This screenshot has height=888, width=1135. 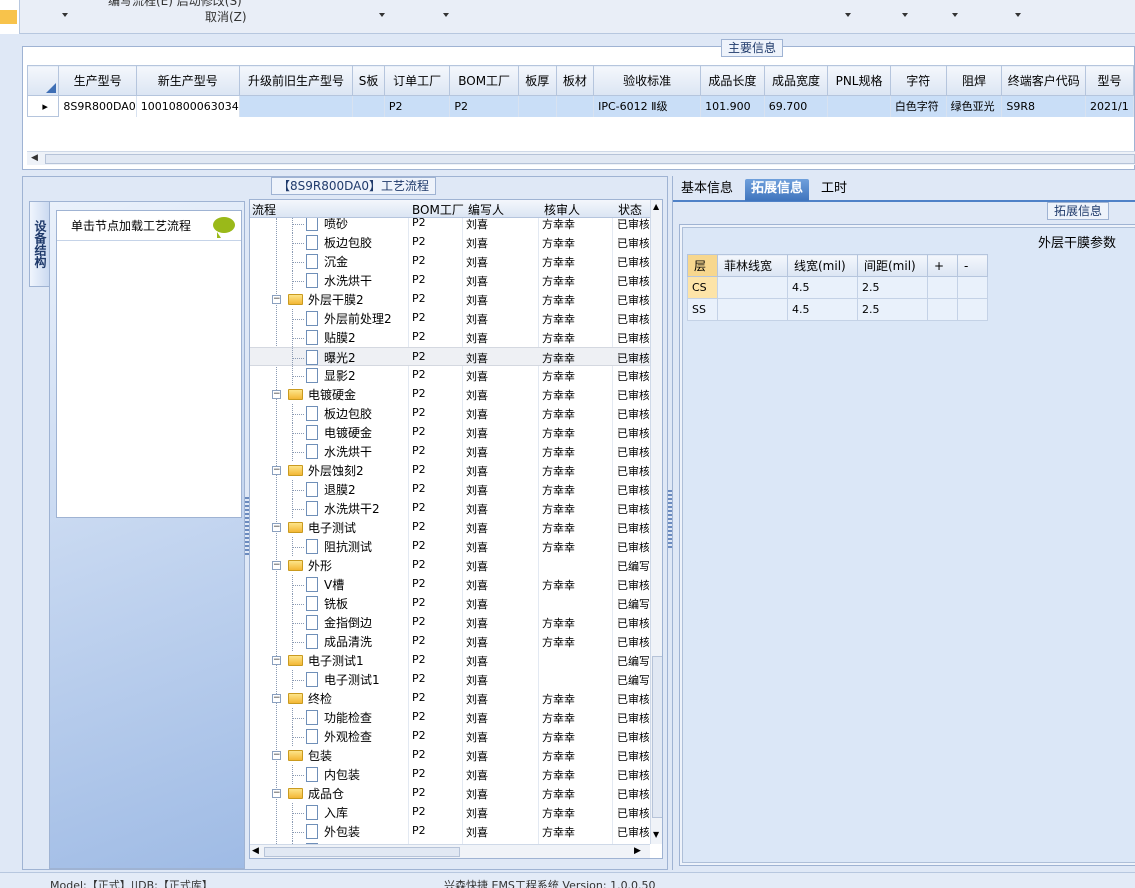 What do you see at coordinates (97, 106) in the screenshot?
I see `table-cell: 8S9R800DA0` at bounding box center [97, 106].